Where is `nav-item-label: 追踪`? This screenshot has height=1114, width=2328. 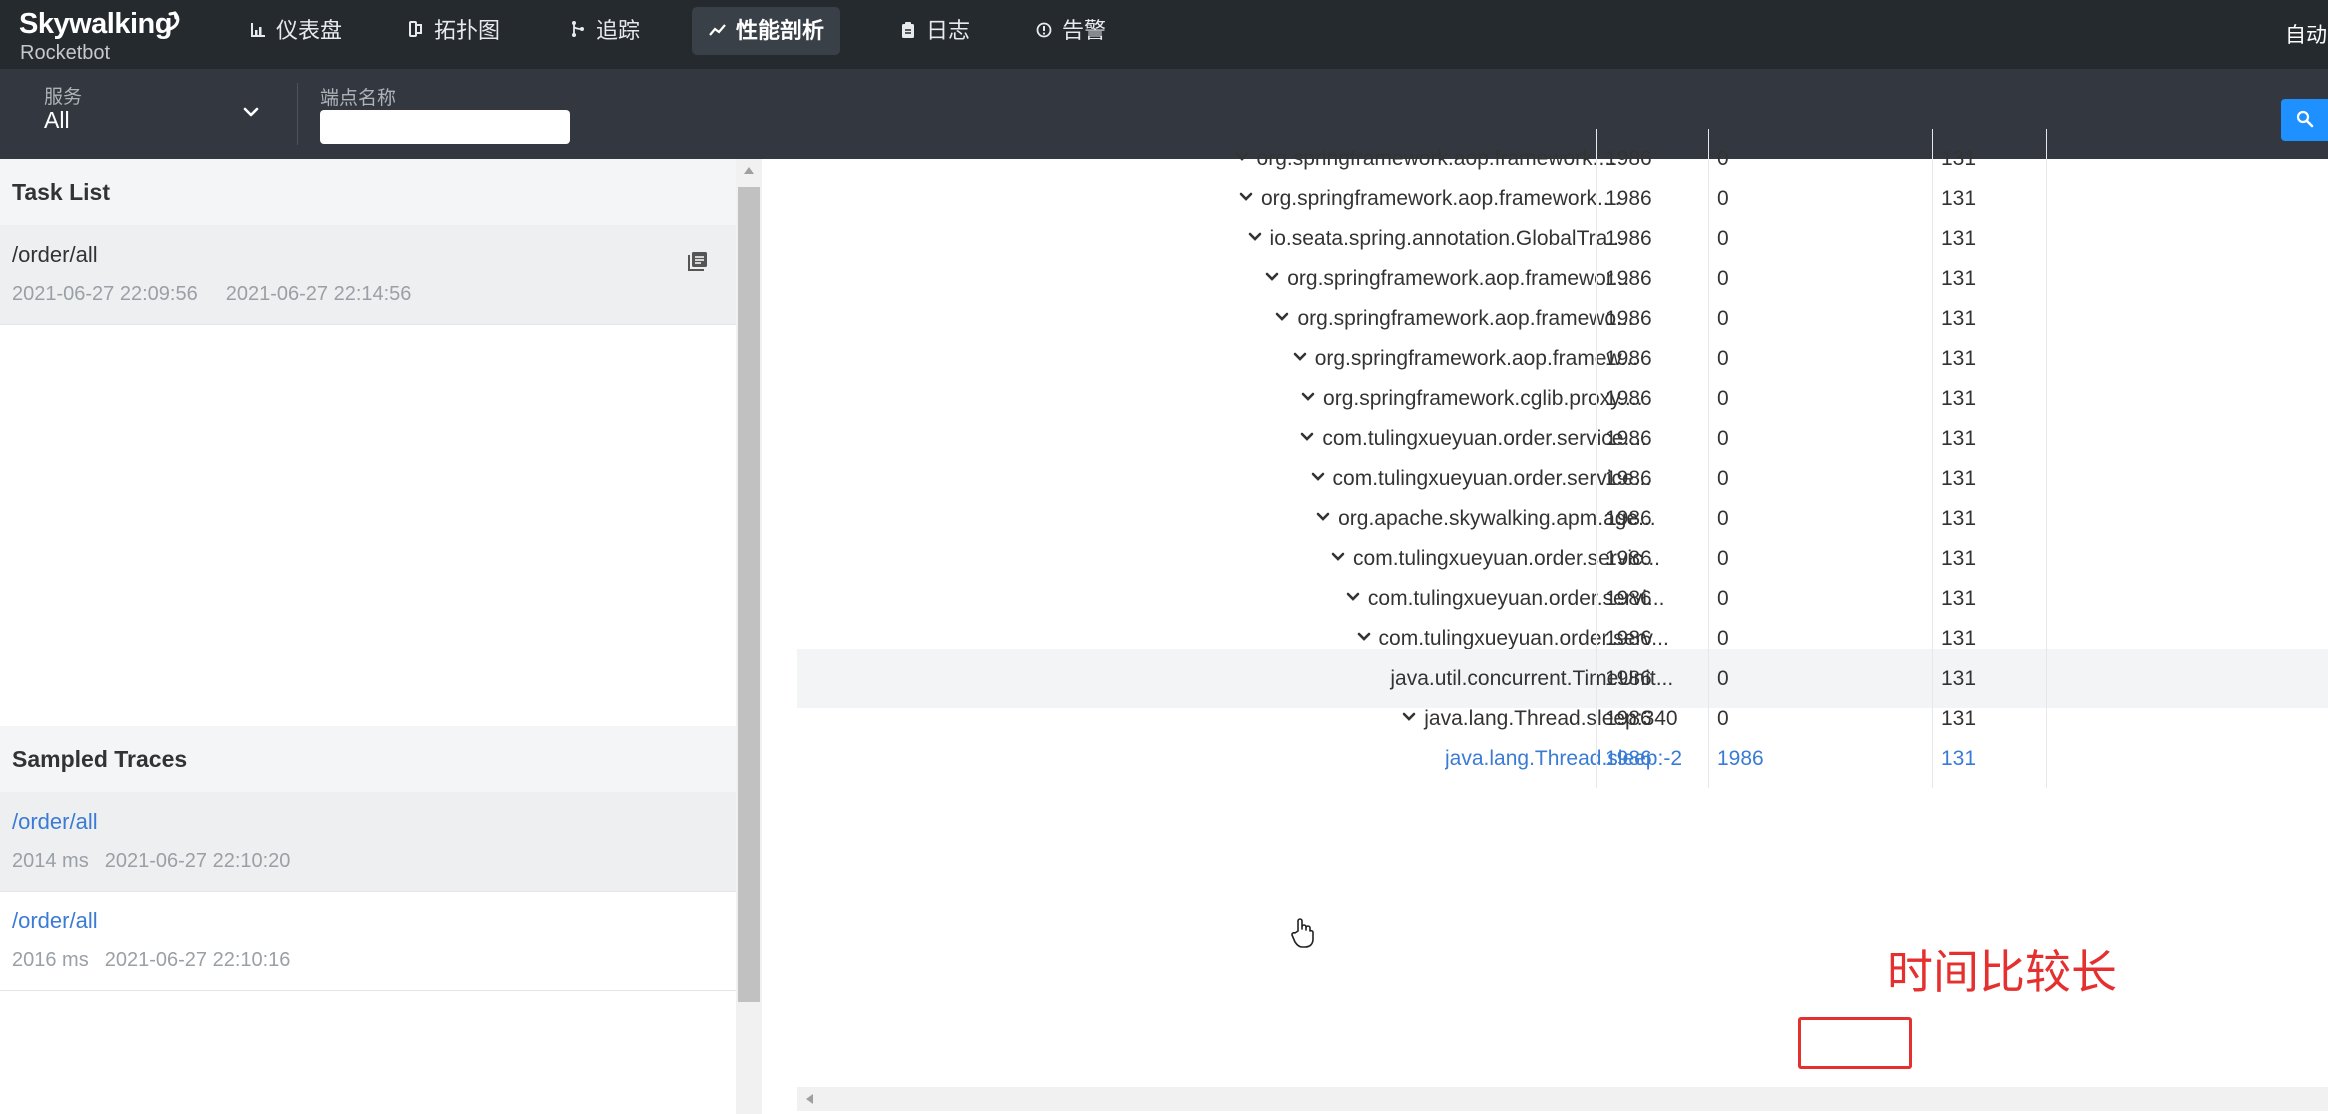 nav-item-label: 追踪 is located at coordinates (618, 30).